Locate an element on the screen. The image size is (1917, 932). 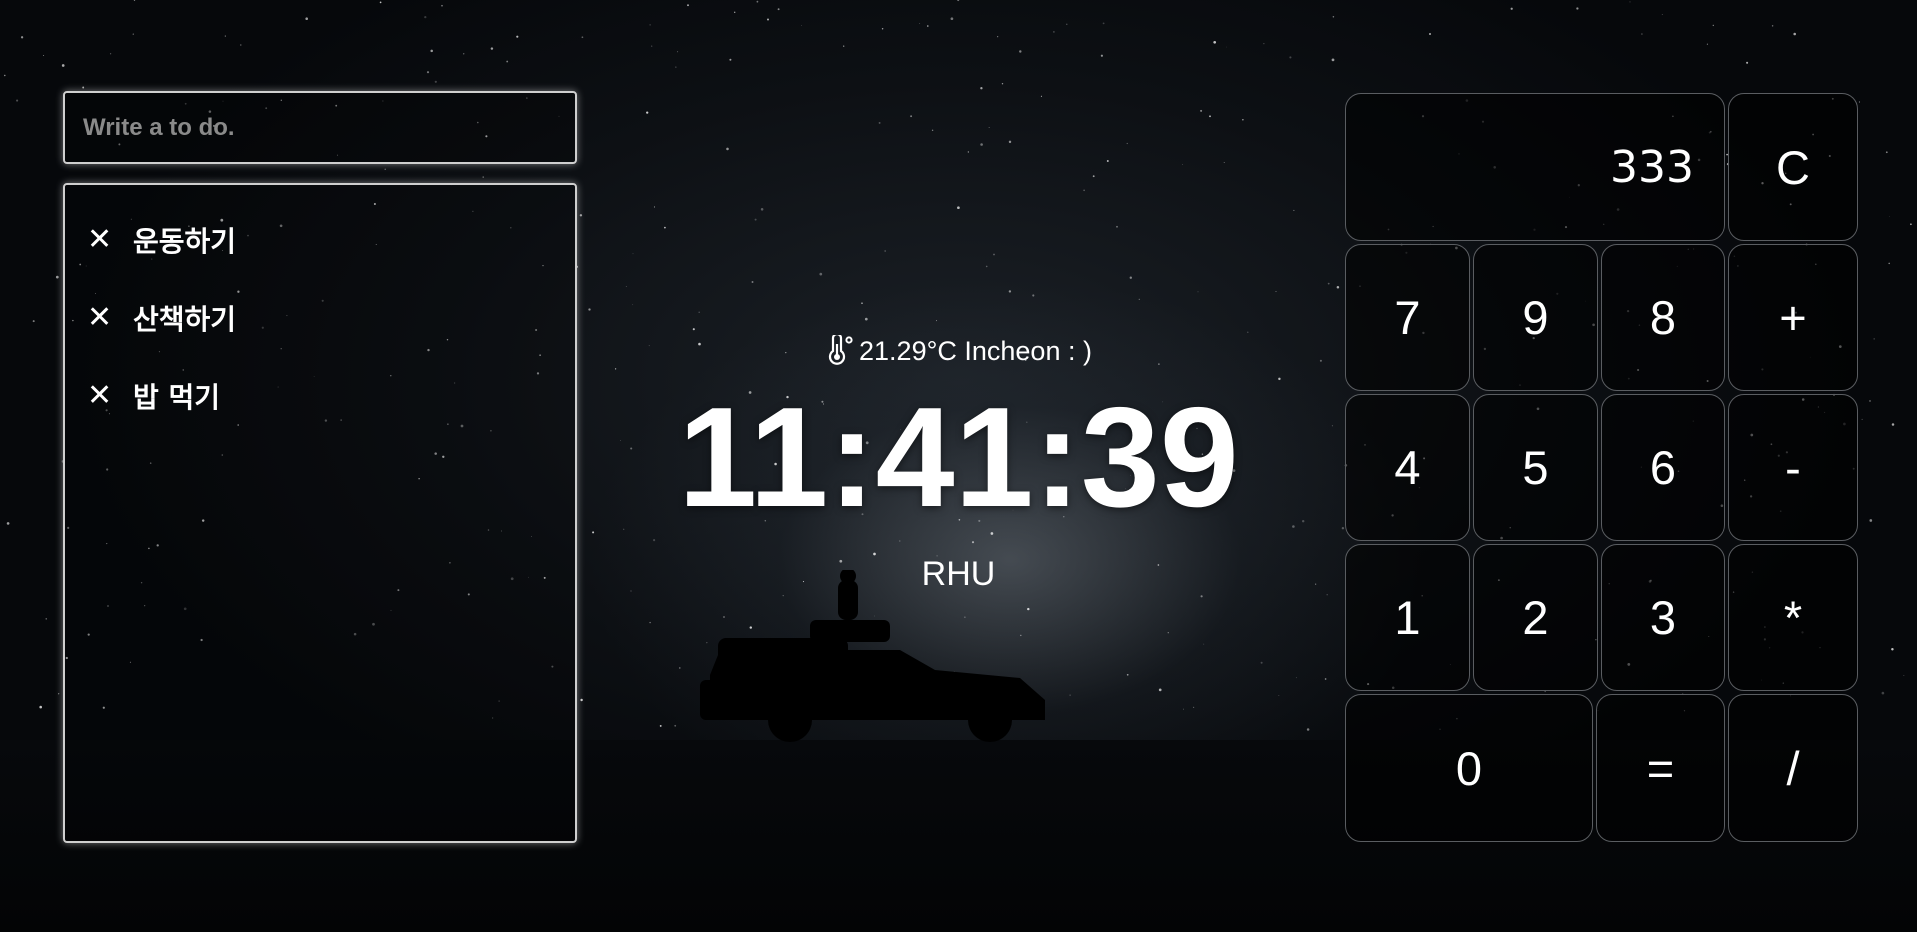
equals-button: = is located at coordinates (1660, 768).